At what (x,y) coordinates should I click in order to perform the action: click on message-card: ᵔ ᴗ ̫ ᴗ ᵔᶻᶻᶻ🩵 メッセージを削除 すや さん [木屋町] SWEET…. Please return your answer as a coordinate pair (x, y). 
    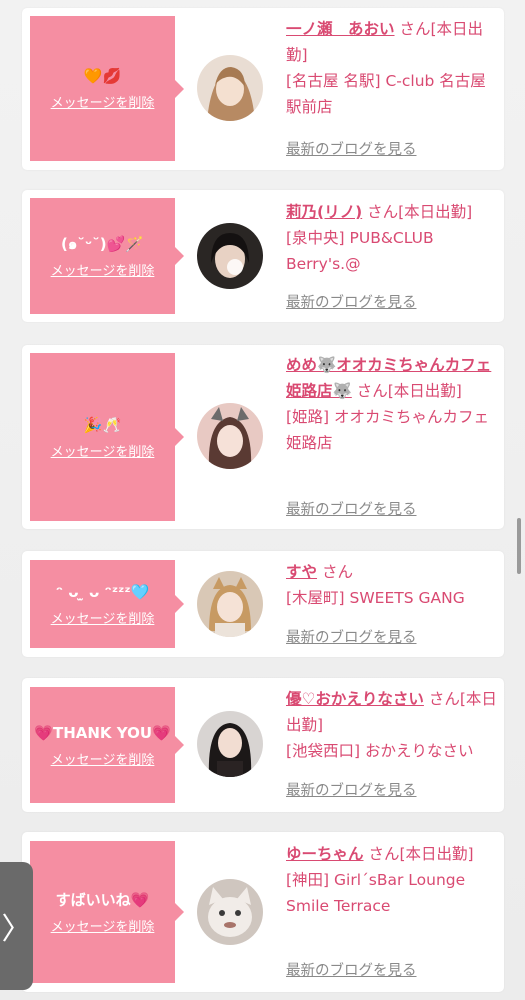
    Looking at the image, I should click on (263, 604).